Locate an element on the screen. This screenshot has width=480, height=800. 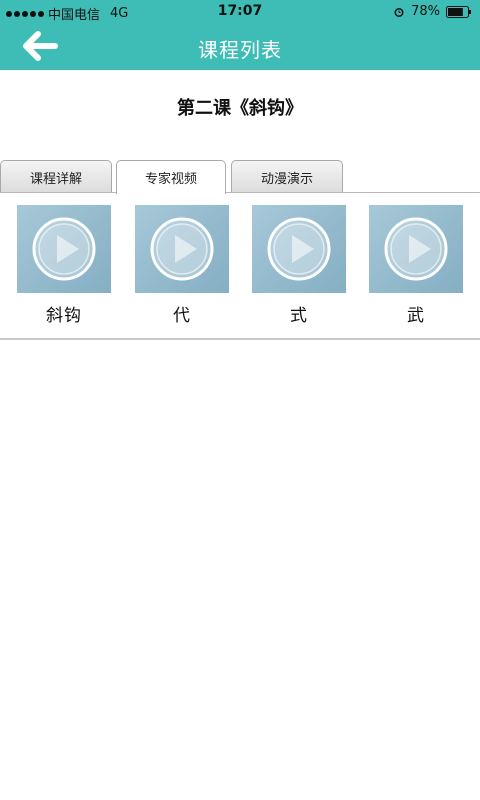
battery-percentage: 78% is located at coordinates (425, 11).